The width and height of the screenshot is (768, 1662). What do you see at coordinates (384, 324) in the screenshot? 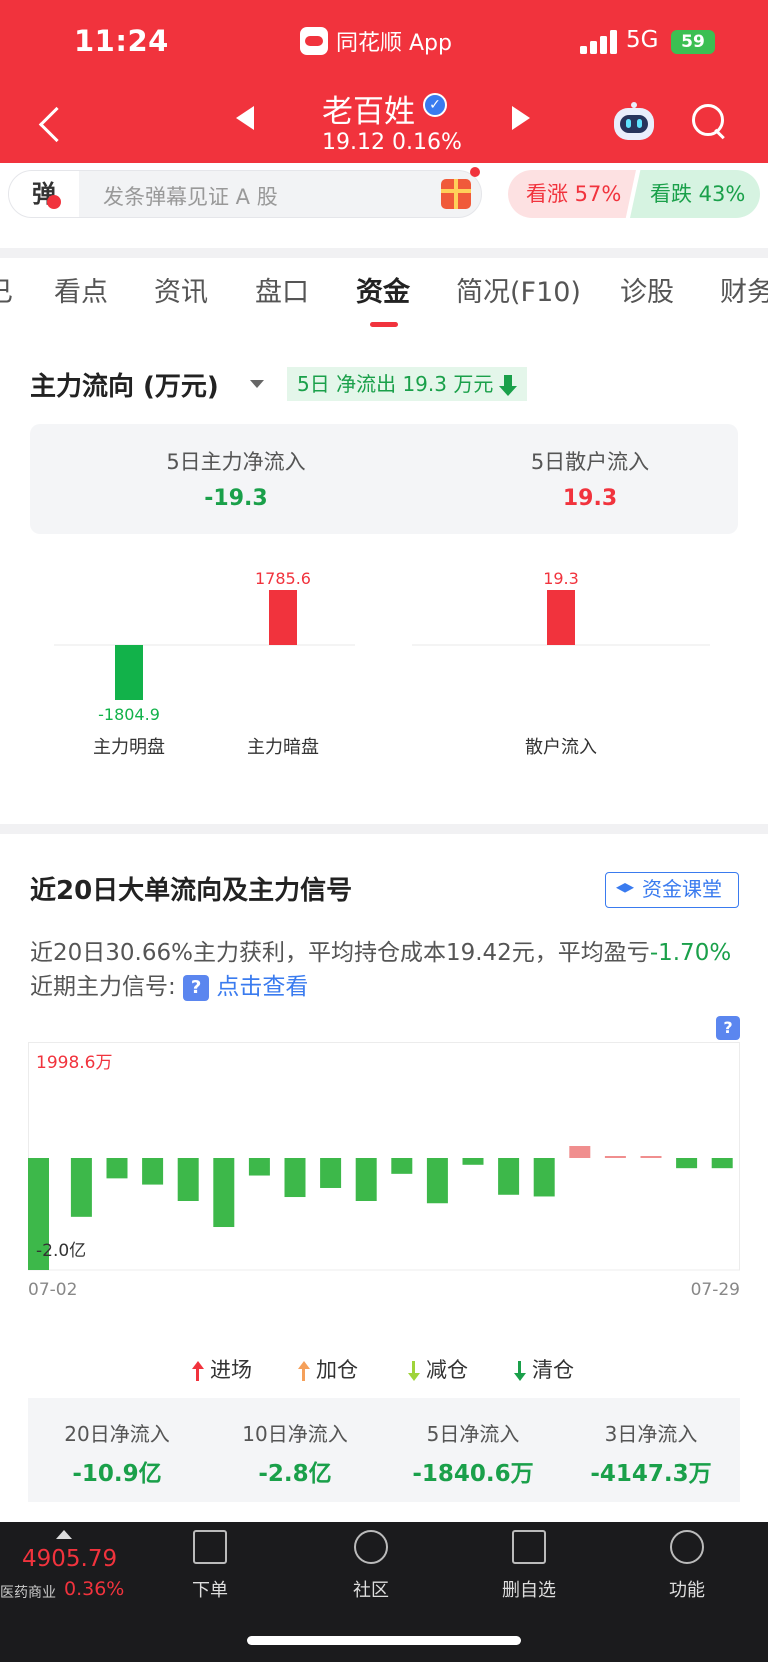
I see `active-tab-indicator` at bounding box center [384, 324].